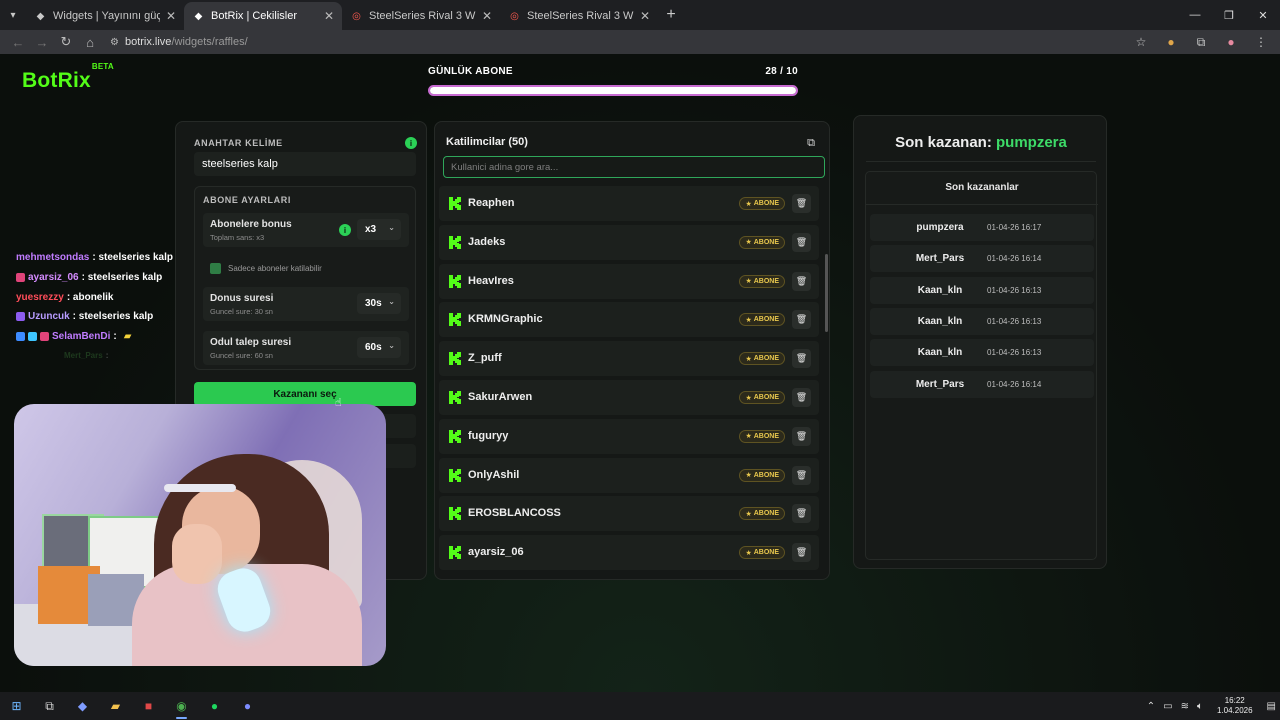 The image size is (1280, 720). What do you see at coordinates (40, 16) in the screenshot?
I see `botrix-favicon-icon: ◆` at bounding box center [40, 16].